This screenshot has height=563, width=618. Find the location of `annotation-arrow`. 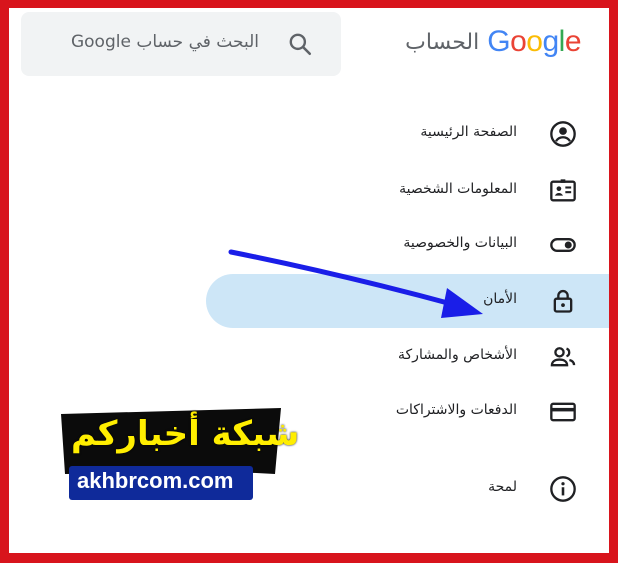

annotation-arrow is located at coordinates (355, 283).